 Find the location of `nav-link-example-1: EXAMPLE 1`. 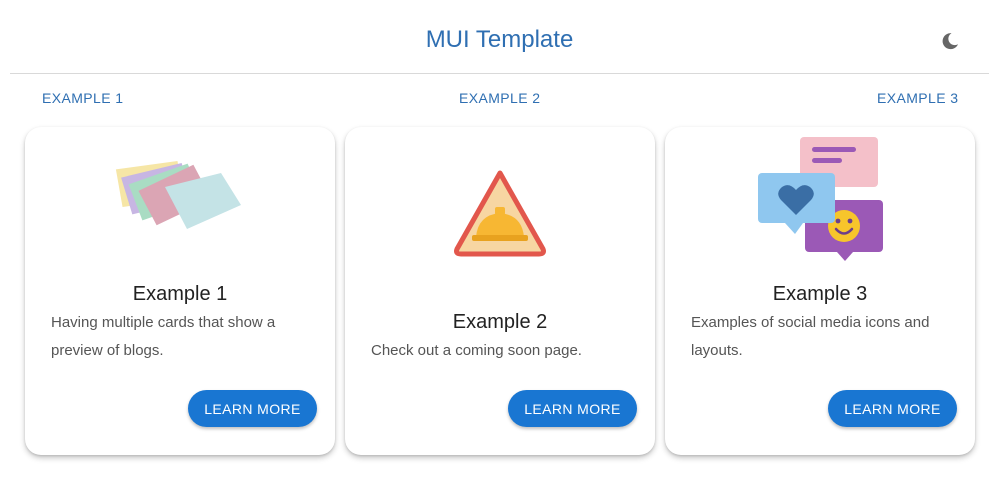

nav-link-example-1: EXAMPLE 1 is located at coordinates (82, 98).